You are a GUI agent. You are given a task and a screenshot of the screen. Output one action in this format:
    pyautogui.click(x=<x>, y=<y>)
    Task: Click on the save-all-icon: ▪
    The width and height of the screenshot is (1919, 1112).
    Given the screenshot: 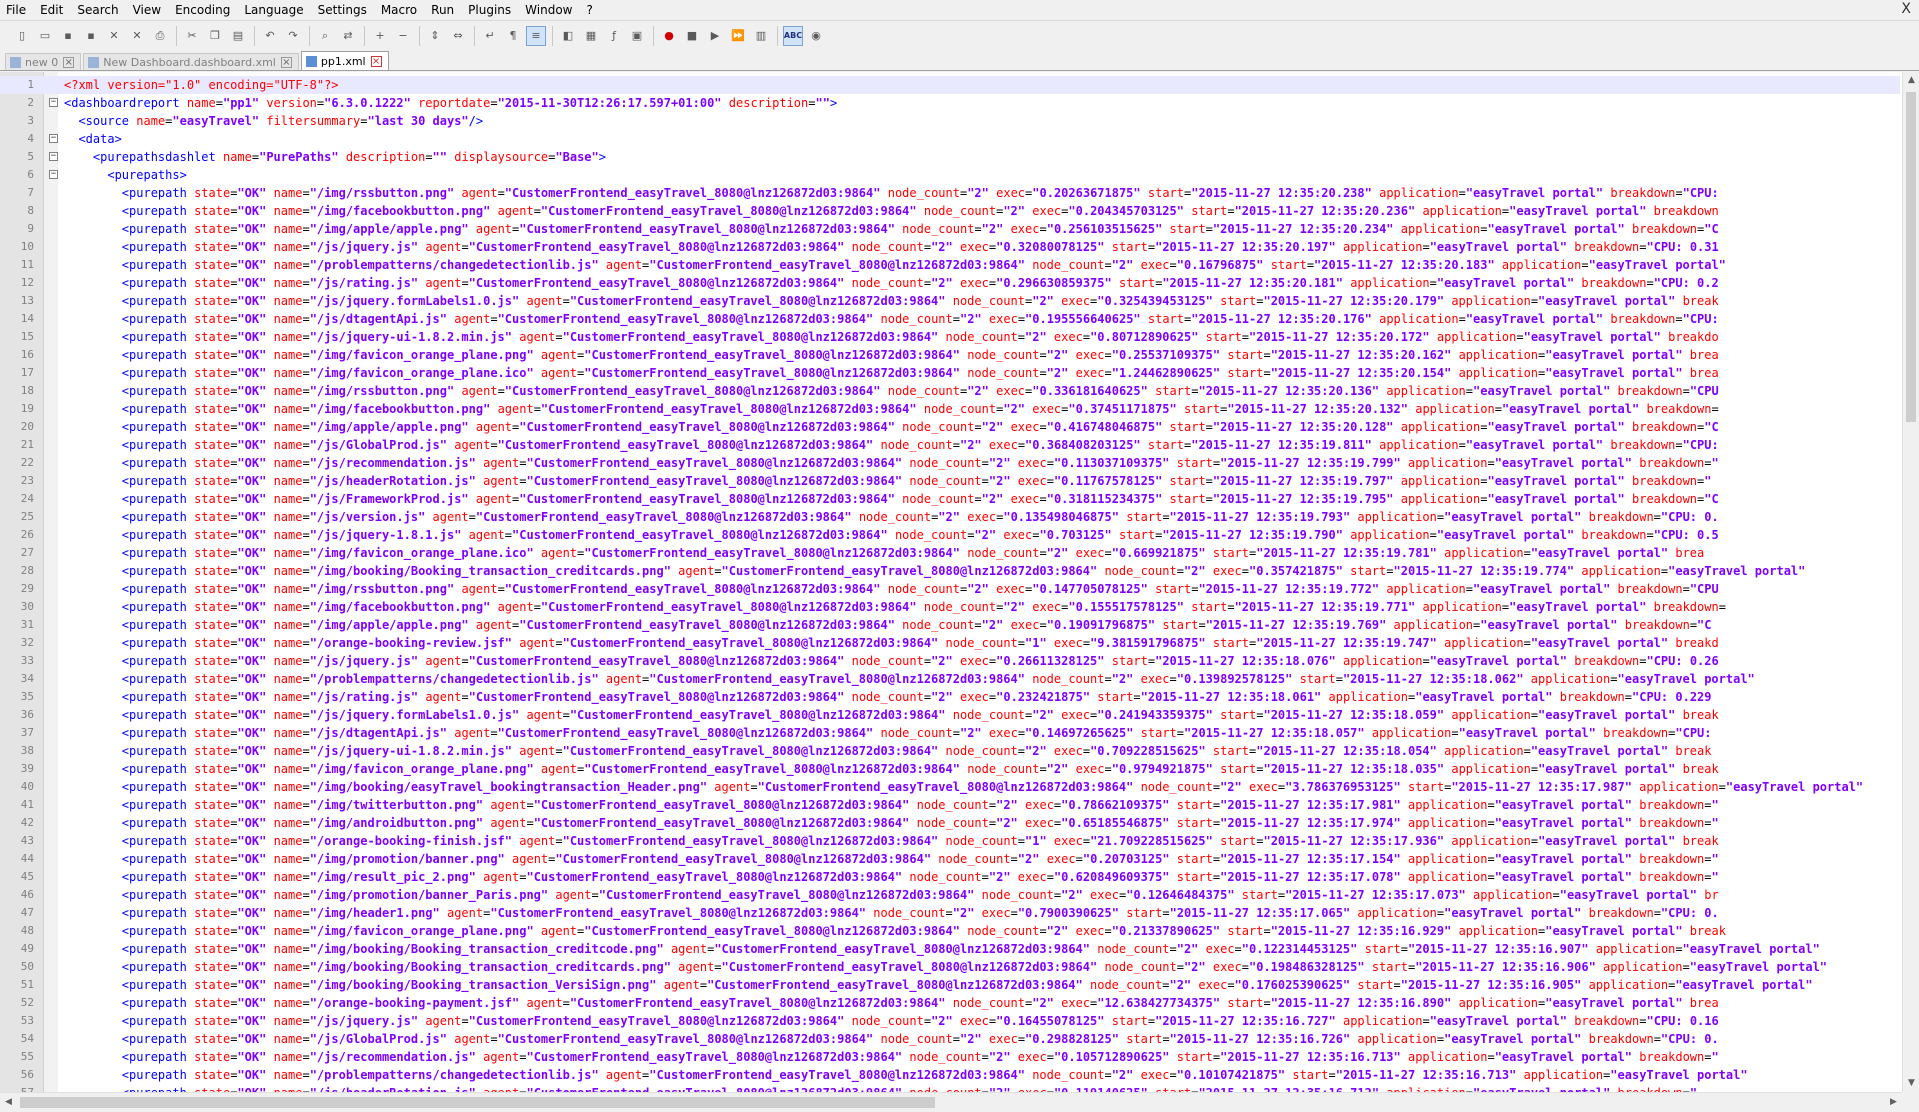 What is the action you would take?
    pyautogui.click(x=91, y=36)
    